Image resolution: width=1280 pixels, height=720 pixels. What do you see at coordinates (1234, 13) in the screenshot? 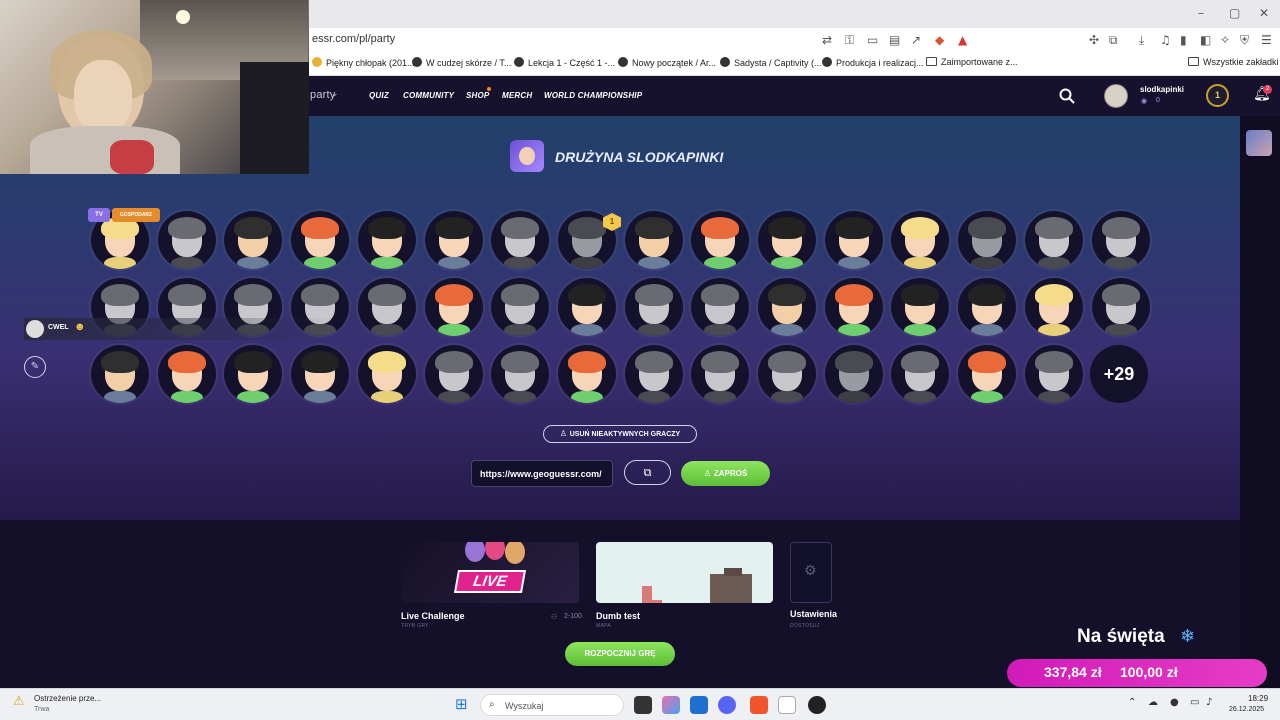
I see `maximize-icon: ▢` at bounding box center [1234, 13].